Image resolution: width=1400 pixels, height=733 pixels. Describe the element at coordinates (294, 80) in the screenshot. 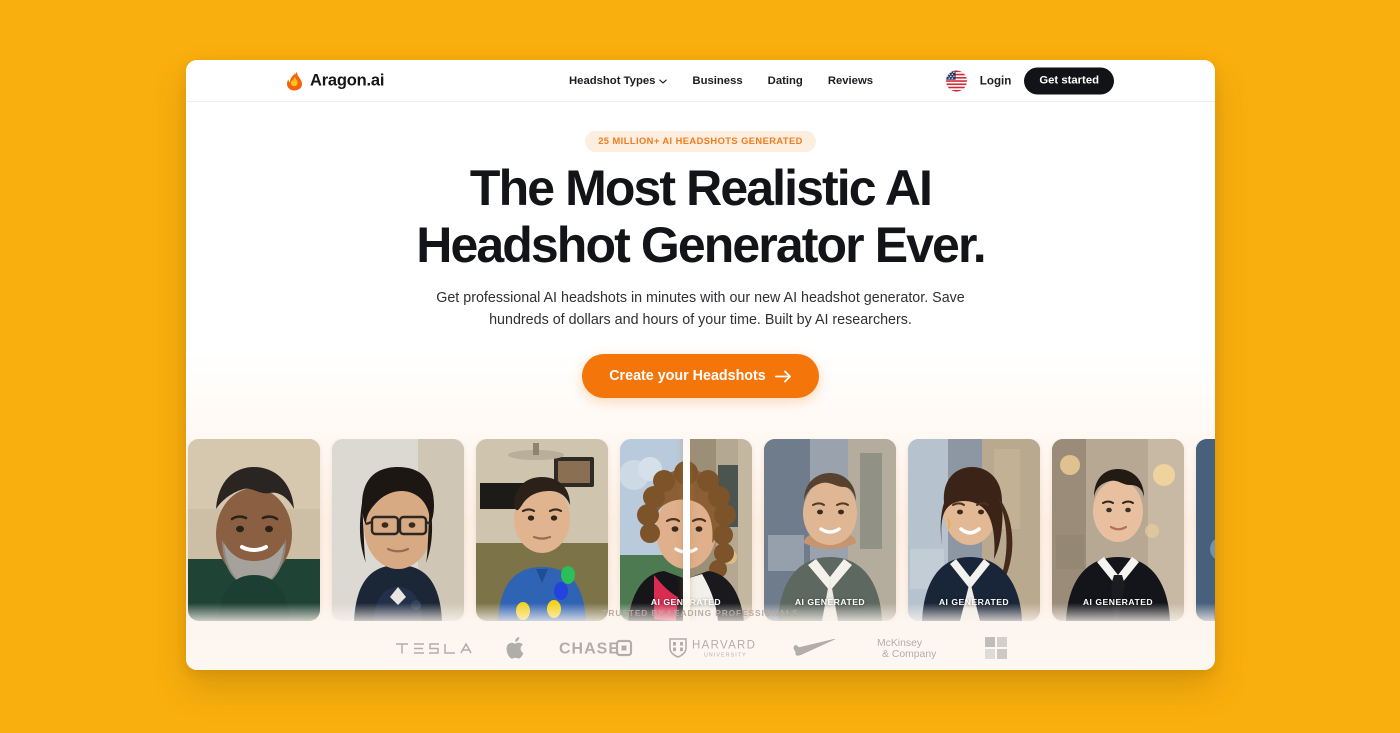

I see `flame-icon` at that location.